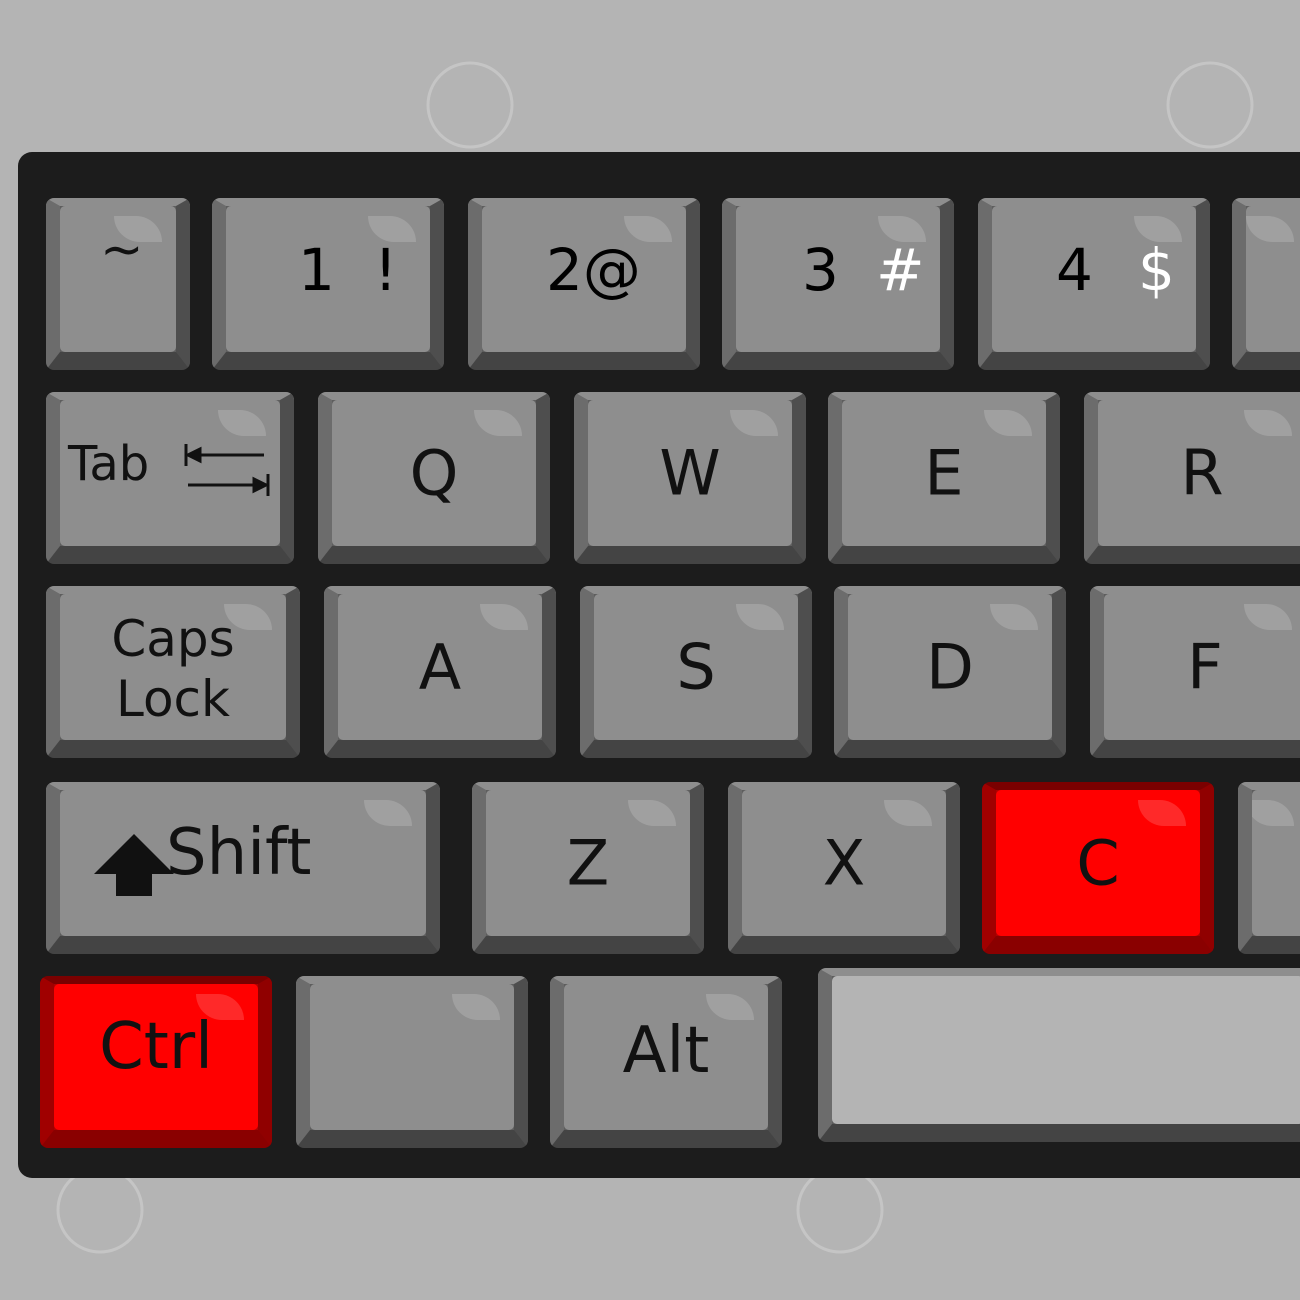 This screenshot has height=1300, width=1300. Describe the element at coordinates (316, 270) in the screenshot. I see `key-1-label: 1` at that location.